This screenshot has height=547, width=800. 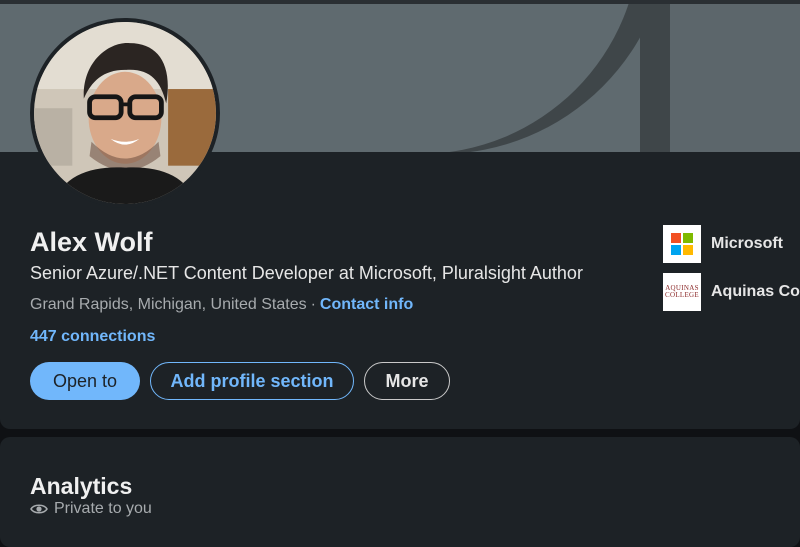 I want to click on aquinas-college-logo: AQUINAS COLLEGE, so click(x=682, y=292).